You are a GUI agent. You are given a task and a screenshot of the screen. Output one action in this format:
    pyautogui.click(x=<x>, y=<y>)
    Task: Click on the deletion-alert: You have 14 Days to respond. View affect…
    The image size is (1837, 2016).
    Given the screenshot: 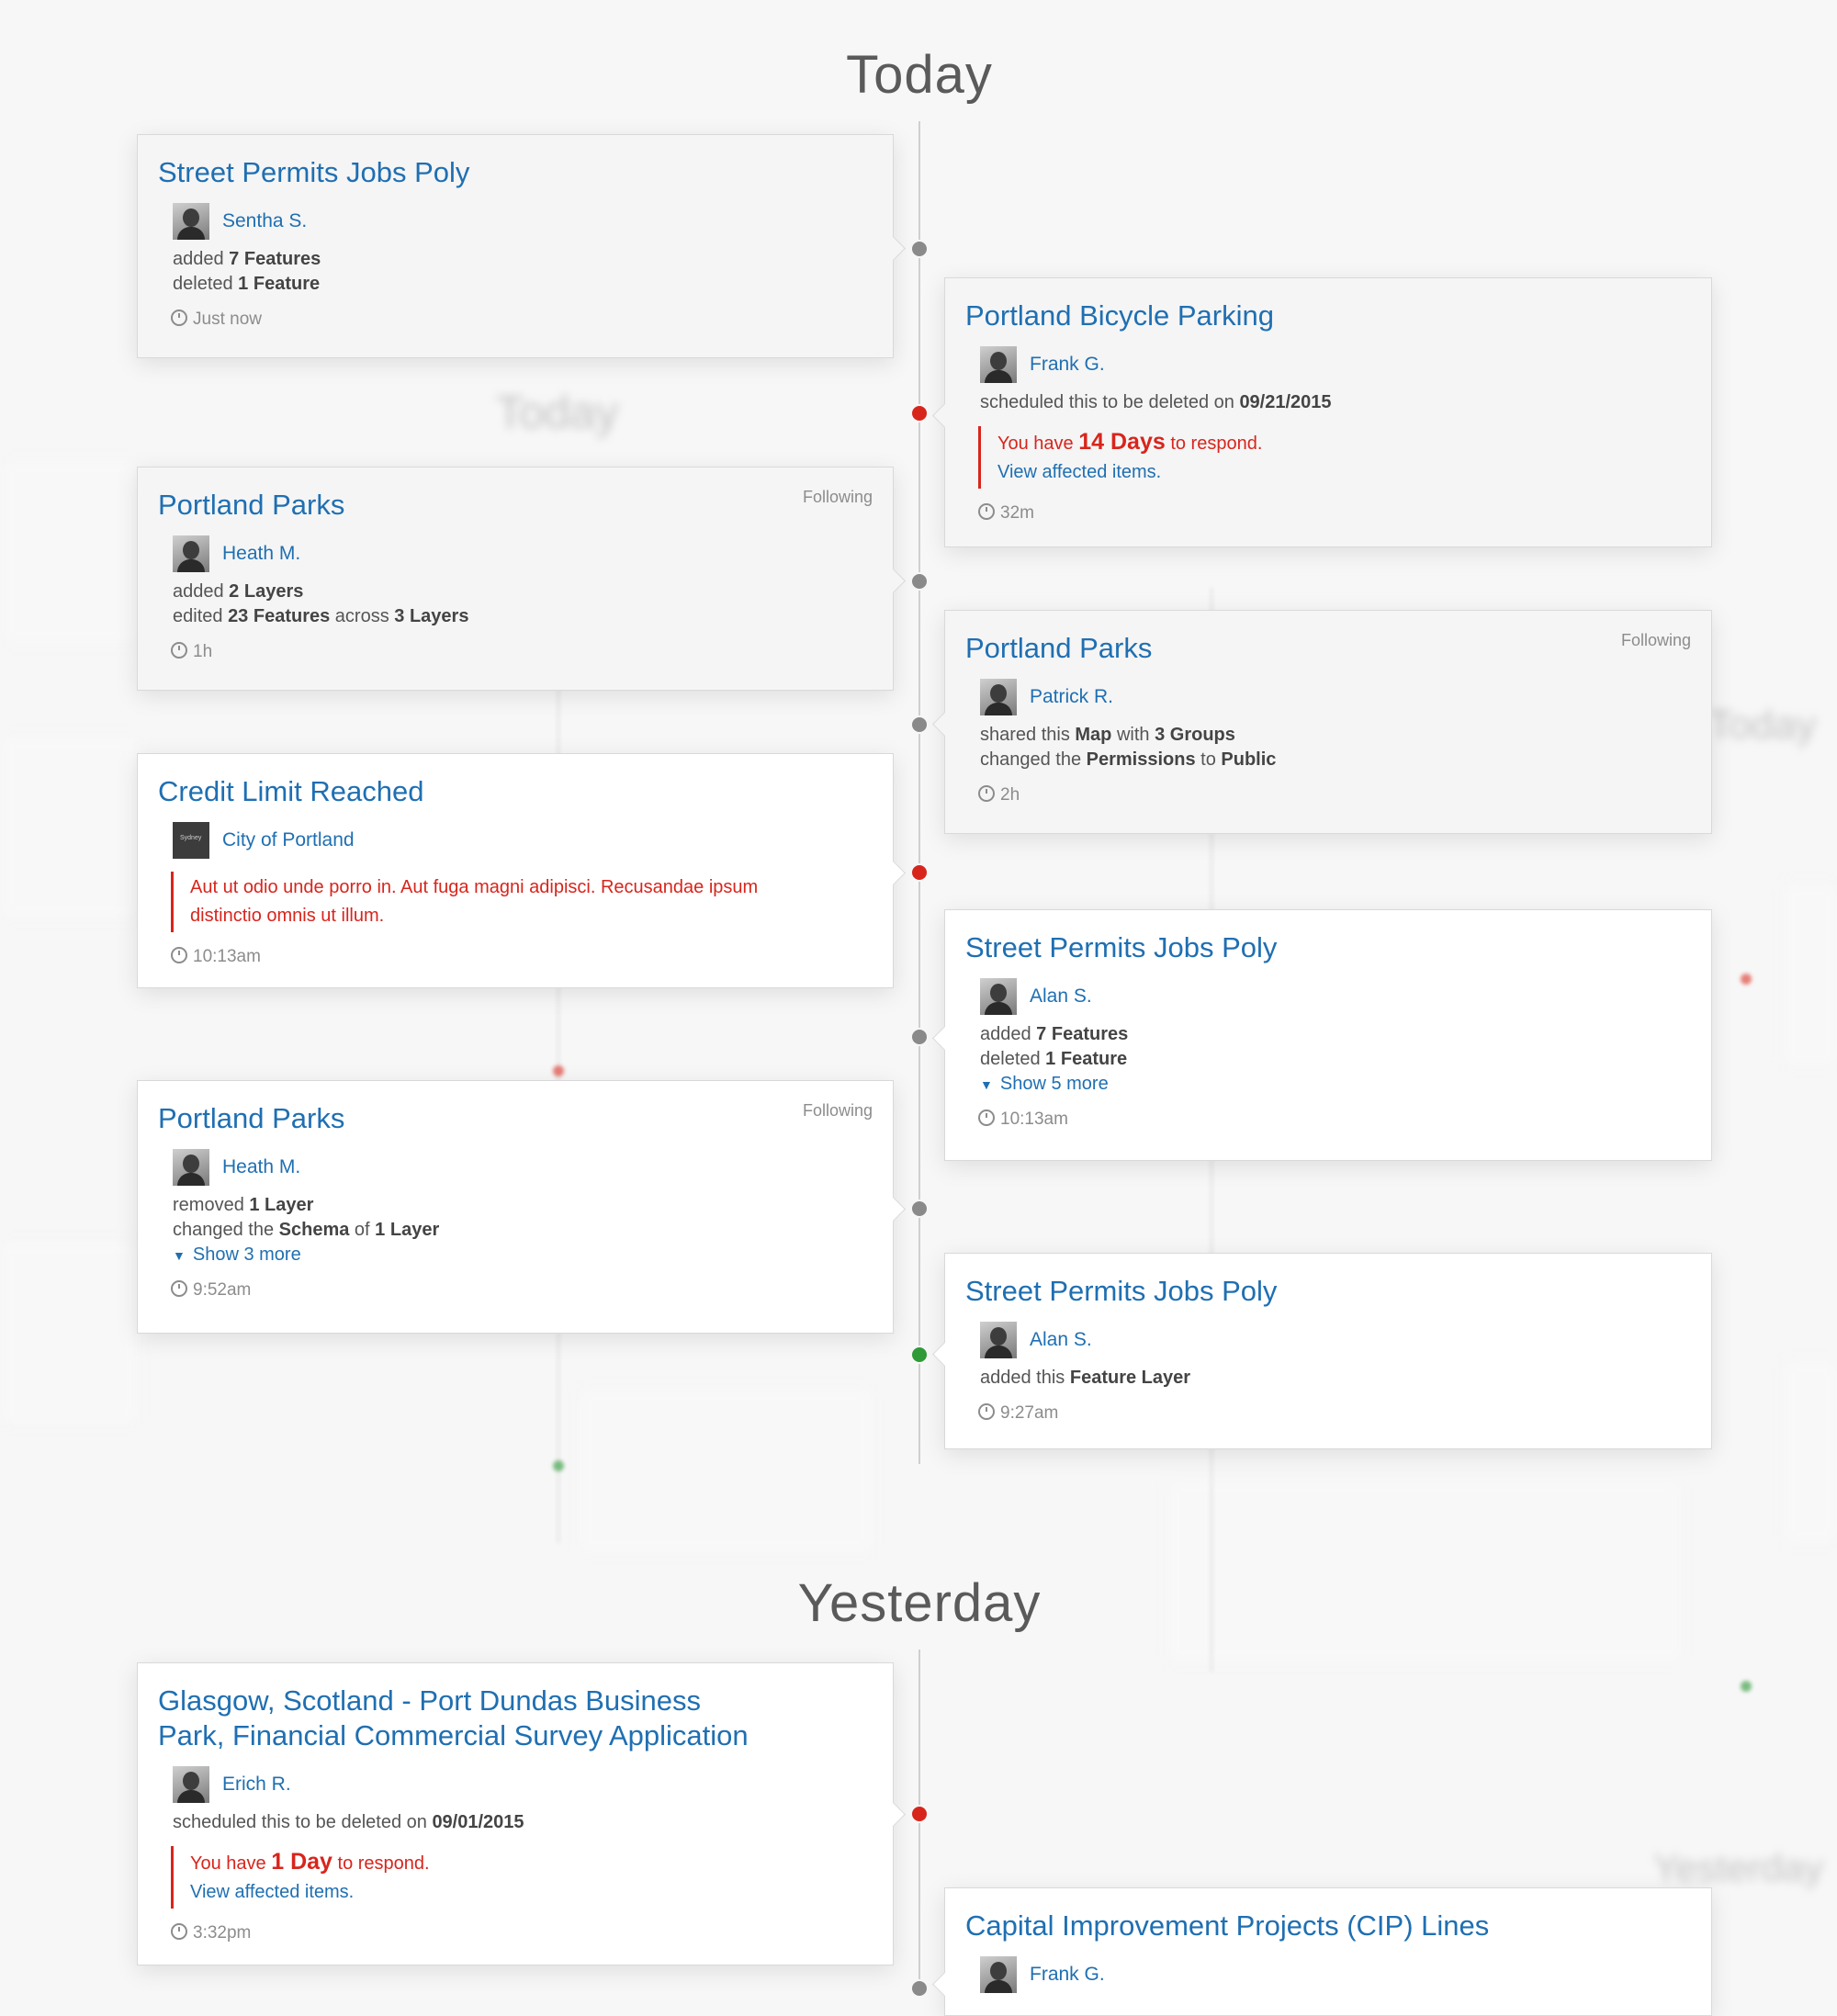 What is the action you would take?
    pyautogui.click(x=1334, y=457)
    